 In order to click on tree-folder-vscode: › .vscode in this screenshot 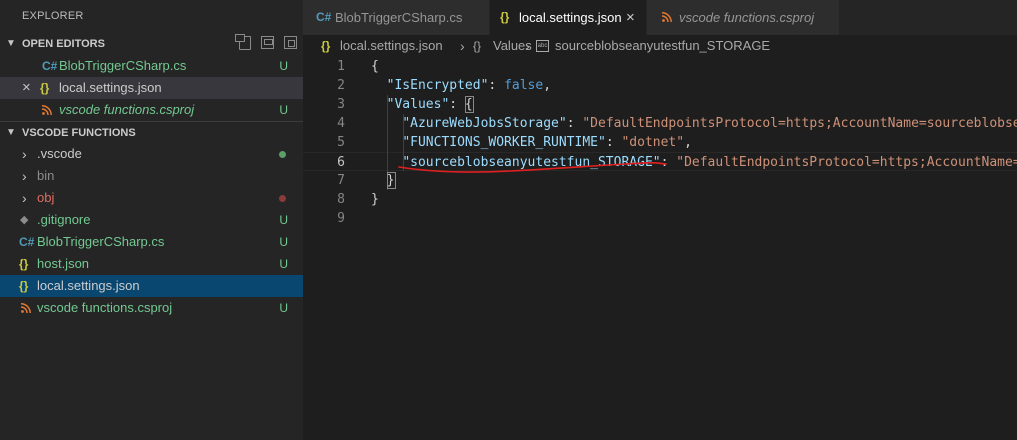, I will do `click(151, 154)`.